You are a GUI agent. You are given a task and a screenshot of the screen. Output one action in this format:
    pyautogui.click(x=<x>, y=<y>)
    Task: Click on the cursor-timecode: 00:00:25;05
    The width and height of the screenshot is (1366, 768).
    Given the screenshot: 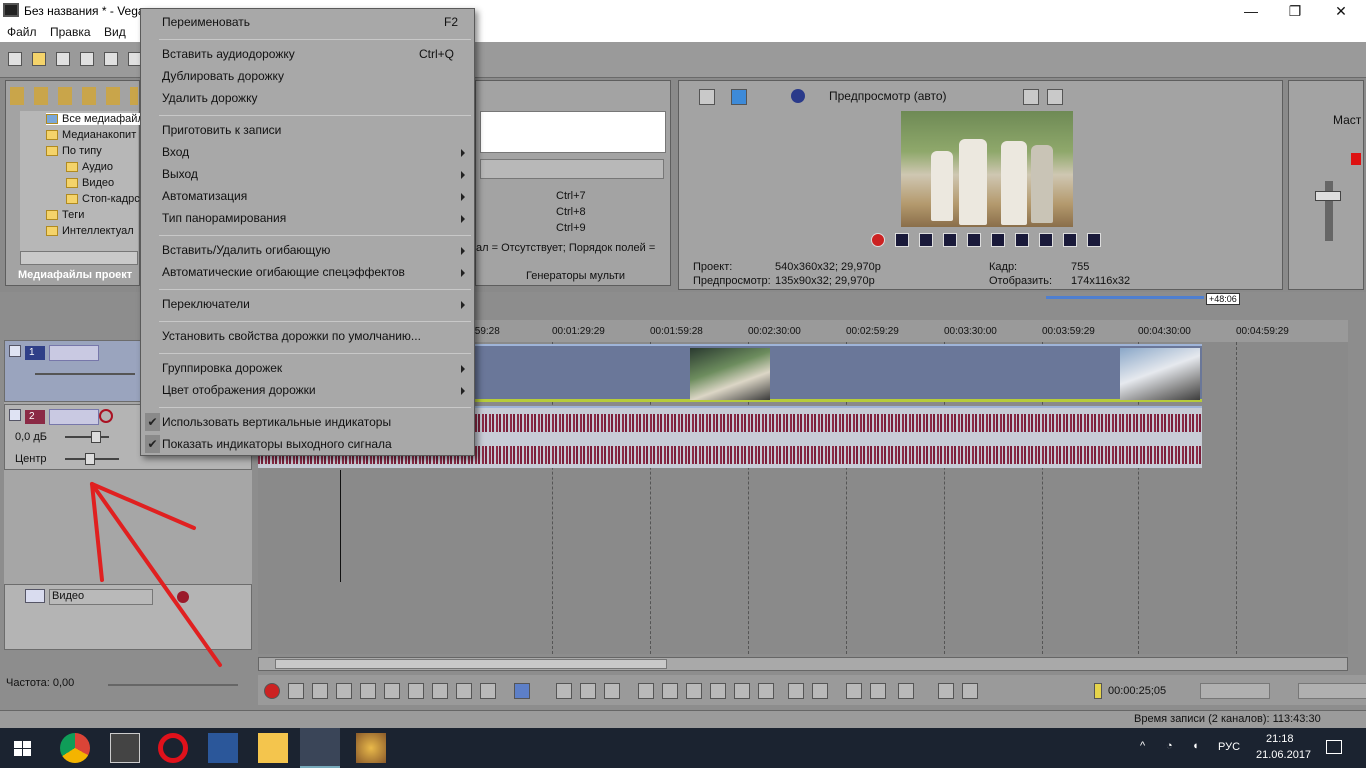 What is the action you would take?
    pyautogui.click(x=1137, y=691)
    